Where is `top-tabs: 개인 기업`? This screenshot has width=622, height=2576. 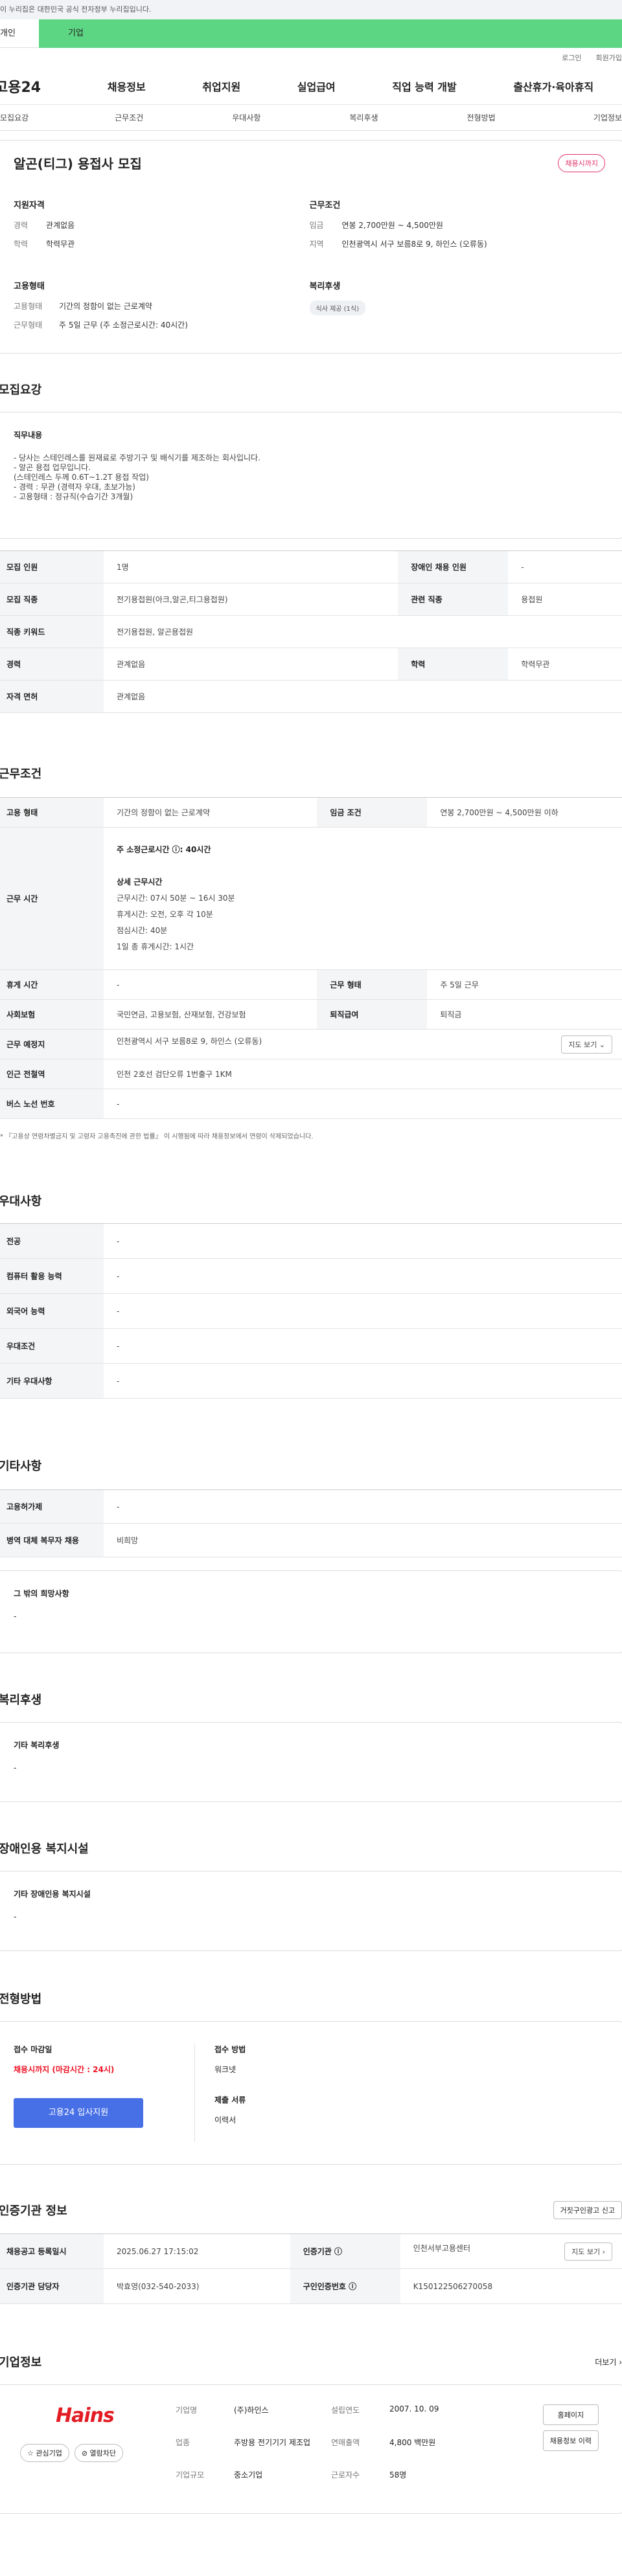 top-tabs: 개인 기업 is located at coordinates (311, 33).